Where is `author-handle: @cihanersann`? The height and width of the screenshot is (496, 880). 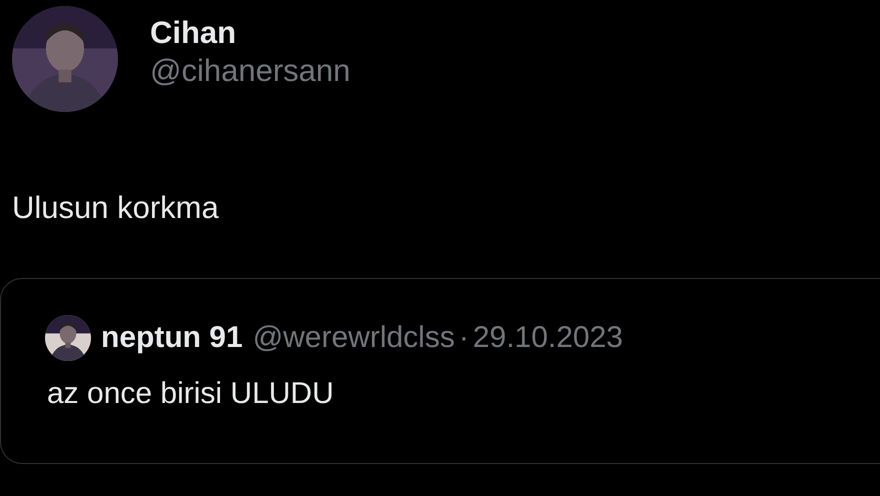
author-handle: @cihanersann is located at coordinates (250, 71).